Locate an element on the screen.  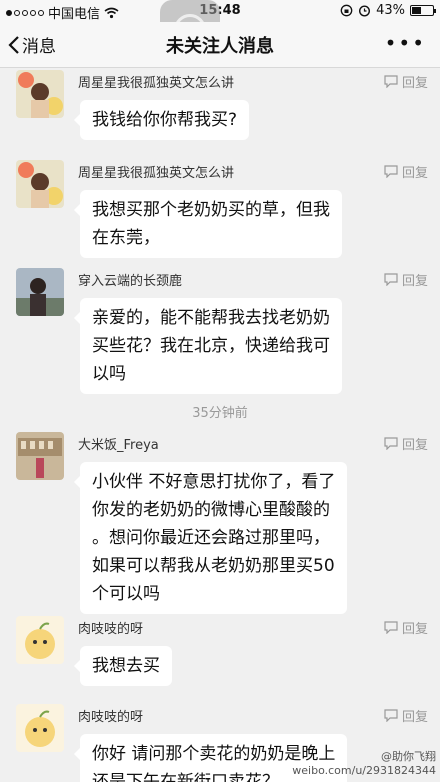
message-line: 。想问你最近还会路过那里吗， is located at coordinates (211, 538).